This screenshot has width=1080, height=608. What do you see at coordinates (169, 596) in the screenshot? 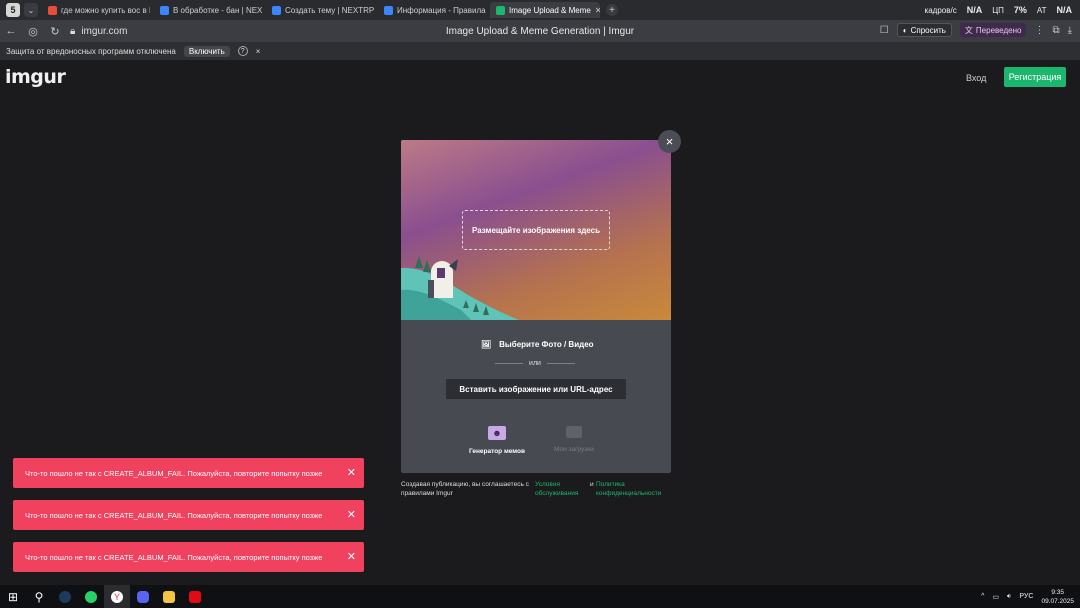
I see `file-explorer-icon` at bounding box center [169, 596].